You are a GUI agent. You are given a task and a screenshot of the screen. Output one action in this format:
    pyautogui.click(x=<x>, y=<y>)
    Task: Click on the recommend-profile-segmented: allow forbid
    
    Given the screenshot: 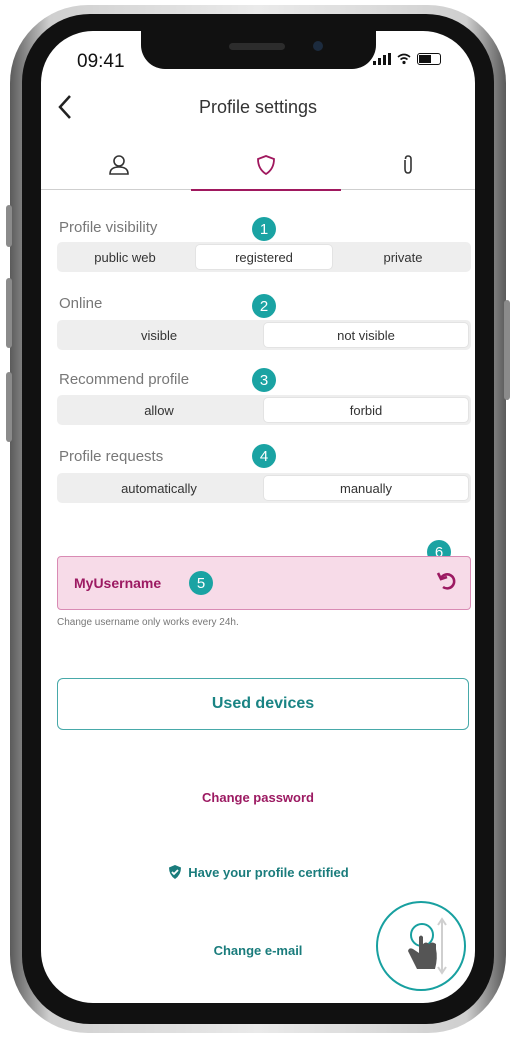 What is the action you would take?
    pyautogui.click(x=264, y=410)
    